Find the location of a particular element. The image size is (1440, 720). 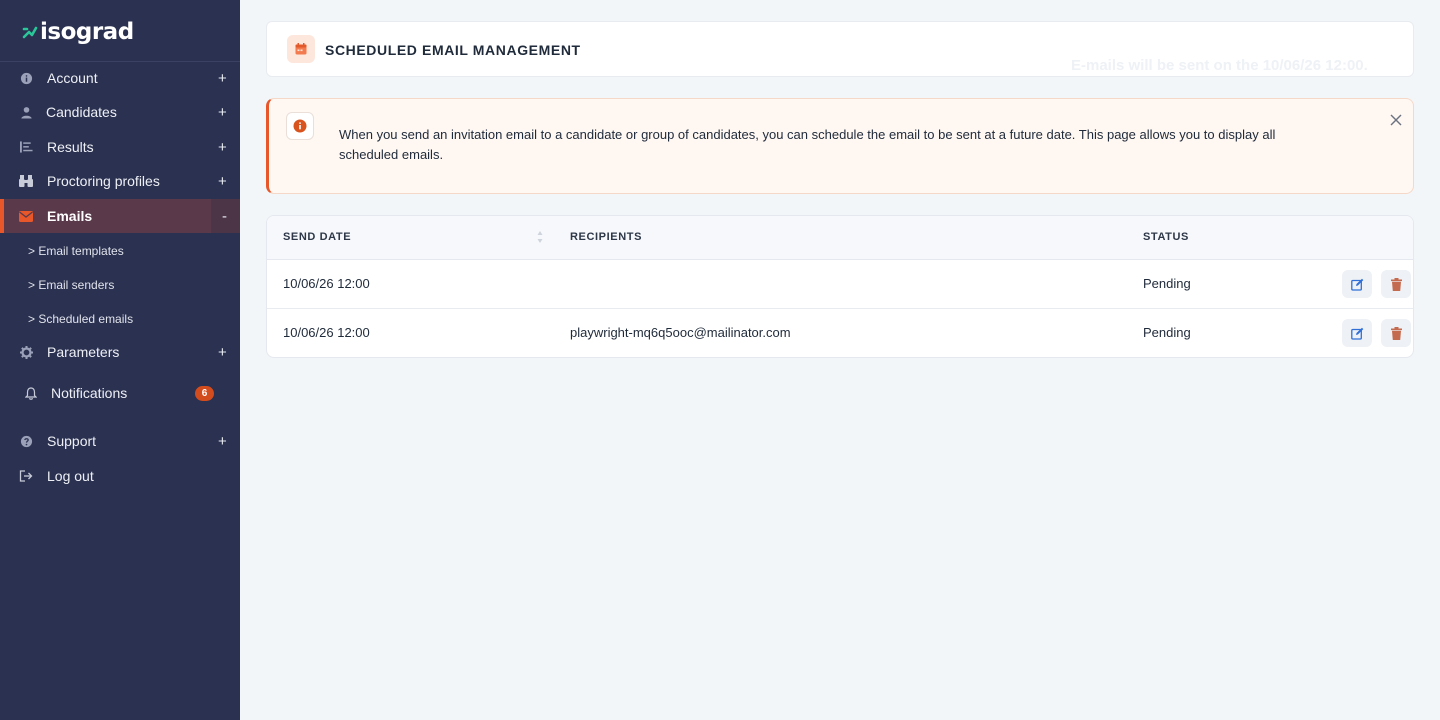

sidebar-item-label: Parameters is located at coordinates (83, 352).